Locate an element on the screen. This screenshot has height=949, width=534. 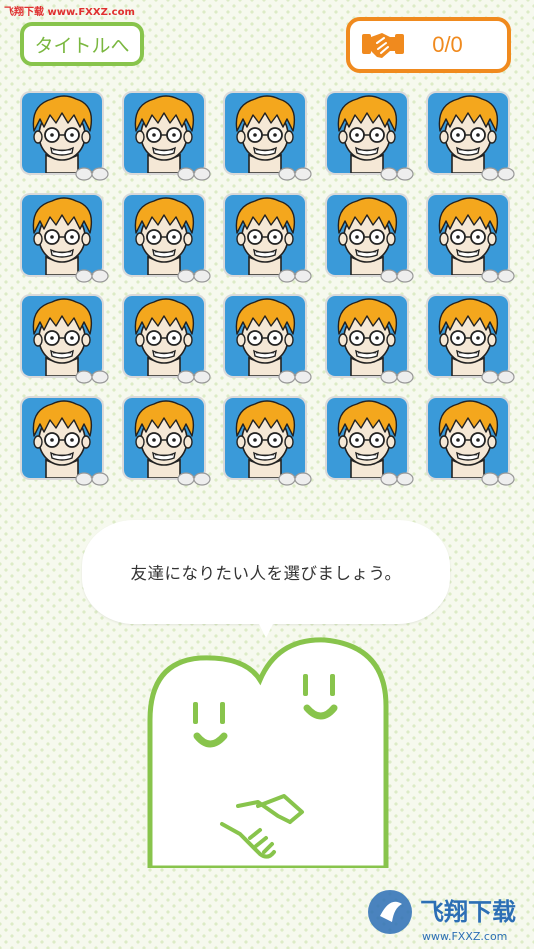
smiling-friends-handshake-icon is located at coordinates (268, 752).